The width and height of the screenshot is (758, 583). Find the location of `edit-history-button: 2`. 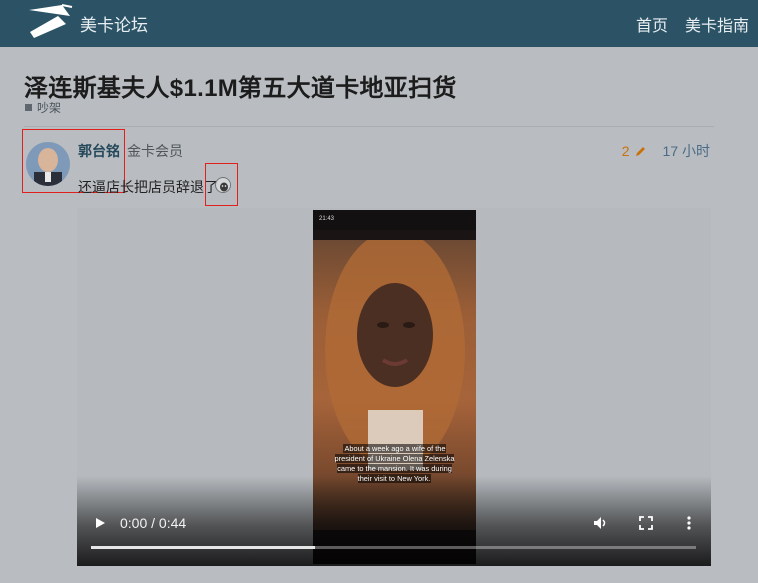

edit-history-button: 2 is located at coordinates (634, 151).